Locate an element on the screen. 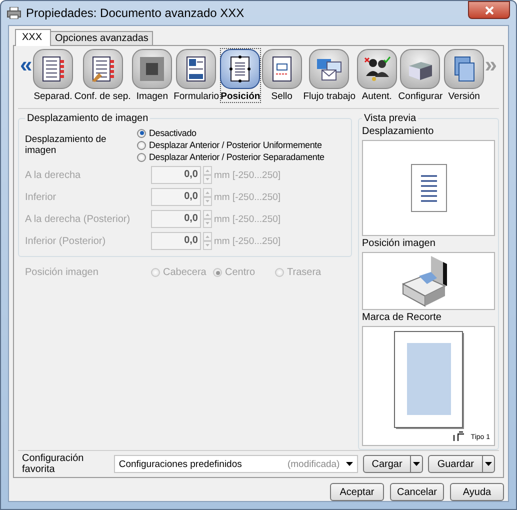 Image resolution: width=517 pixels, height=510 pixels. close-icon is located at coordinates (489, 10).